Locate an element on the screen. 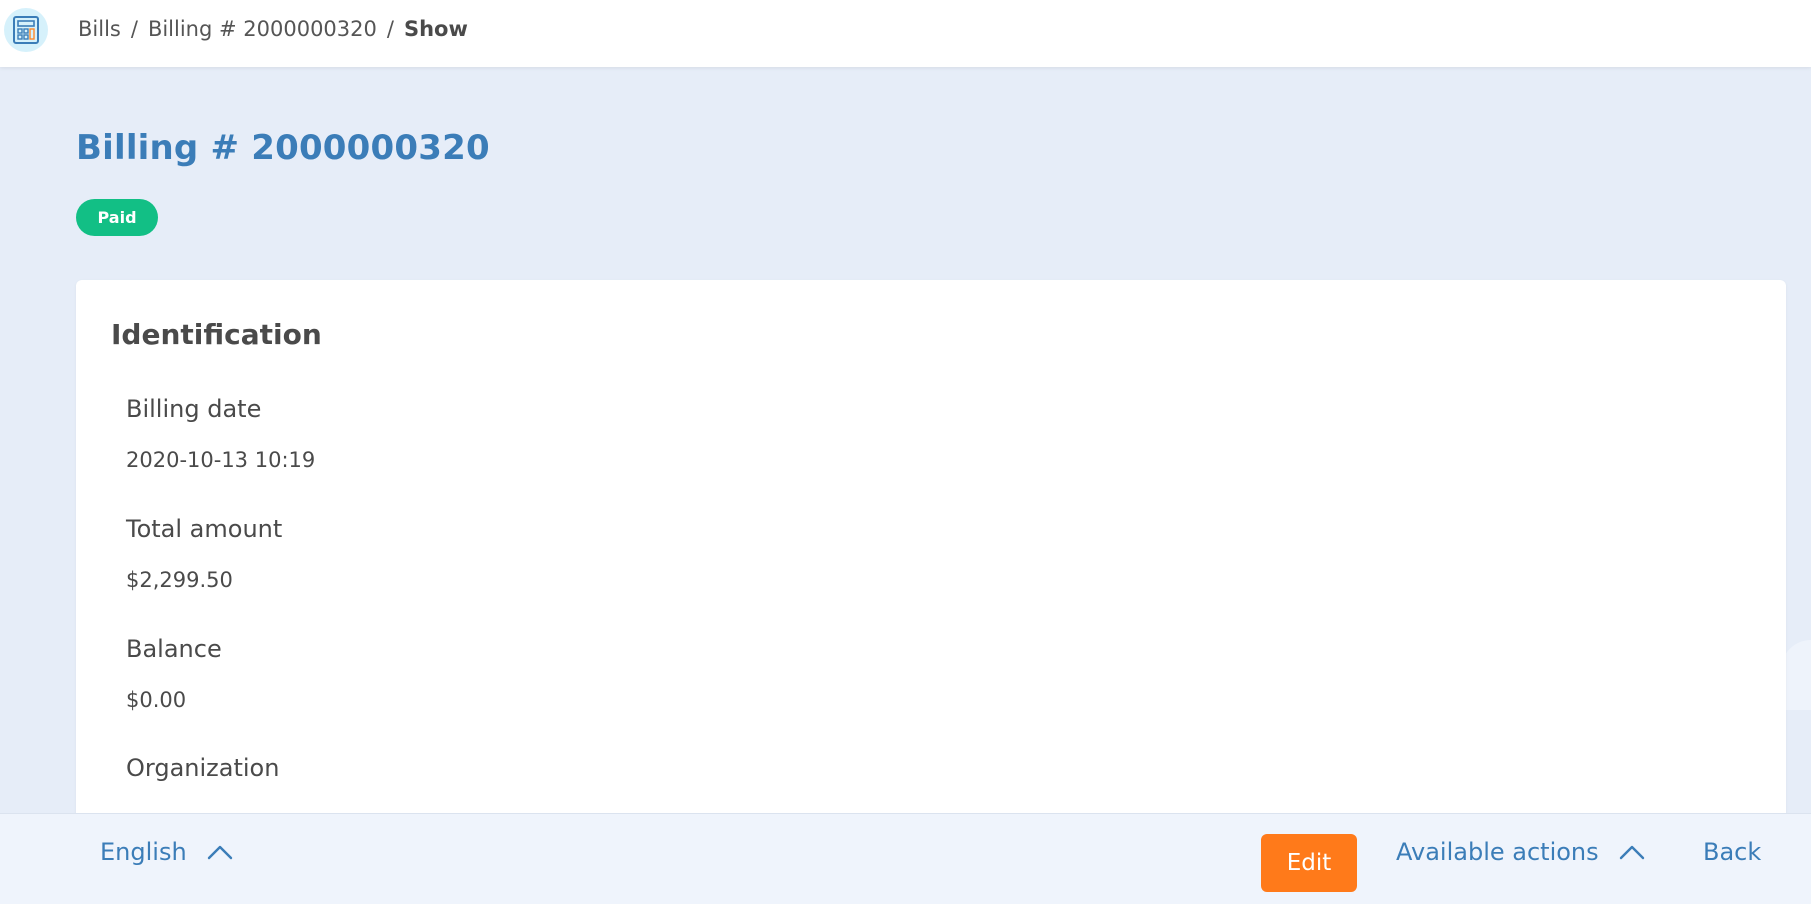 The width and height of the screenshot is (1811, 904). language-selector: English is located at coordinates (166, 852).